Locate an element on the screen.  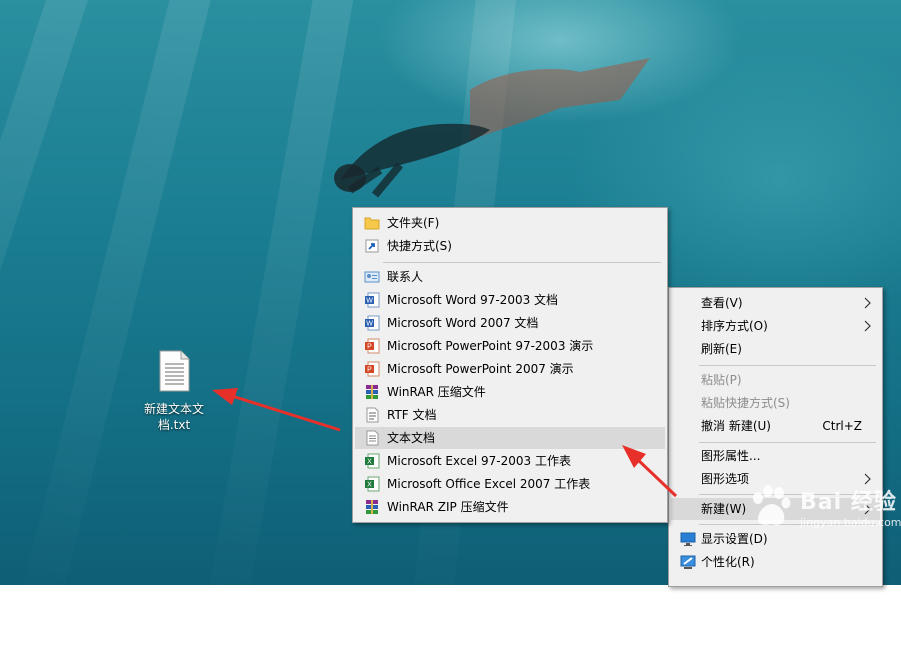
rtf-icon is located at coordinates (372, 415).